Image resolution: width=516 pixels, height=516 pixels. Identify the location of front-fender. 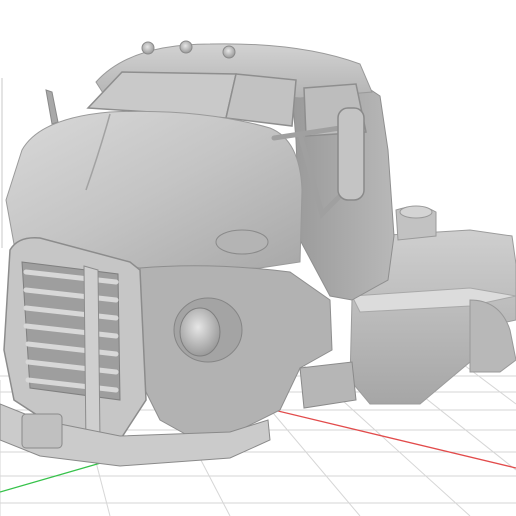
(236, 353).